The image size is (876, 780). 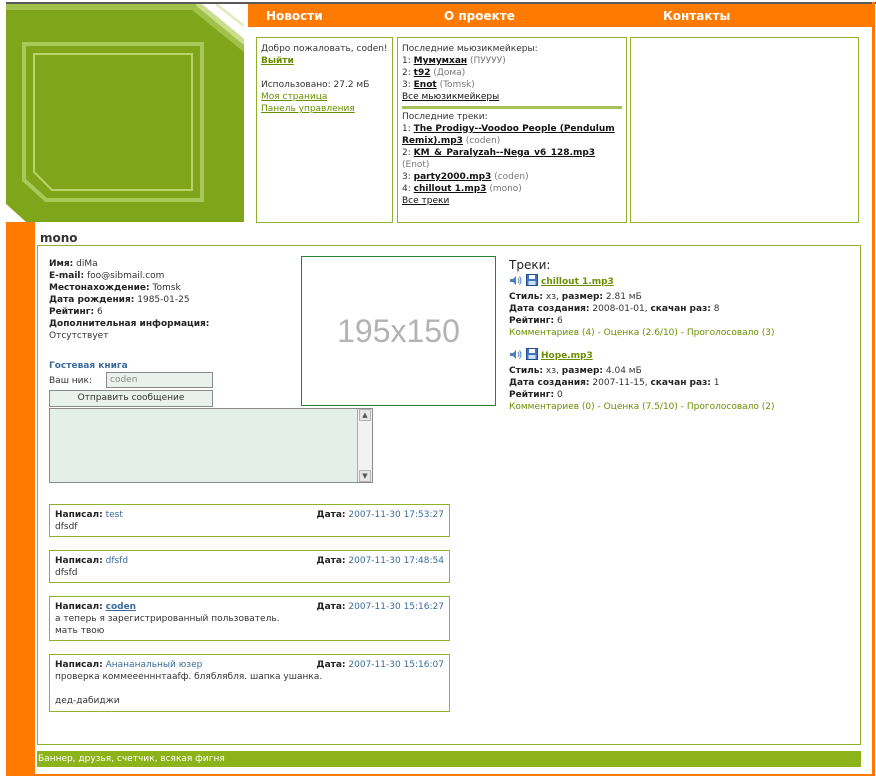 What do you see at coordinates (406, 85) in the screenshot?
I see `maker-index: 3:` at bounding box center [406, 85].